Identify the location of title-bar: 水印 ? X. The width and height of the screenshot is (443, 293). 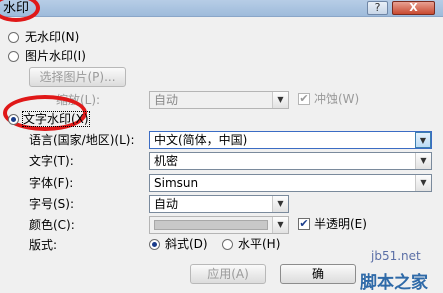
(221, 8).